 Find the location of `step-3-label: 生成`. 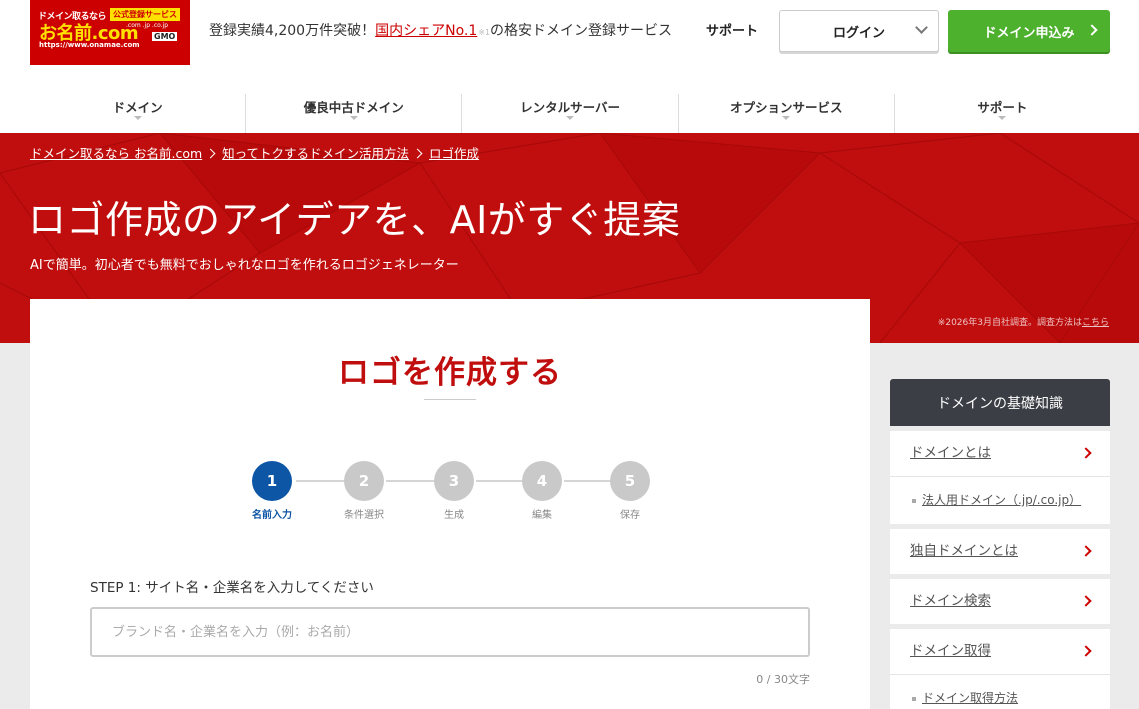

step-3-label: 生成 is located at coordinates (454, 515).